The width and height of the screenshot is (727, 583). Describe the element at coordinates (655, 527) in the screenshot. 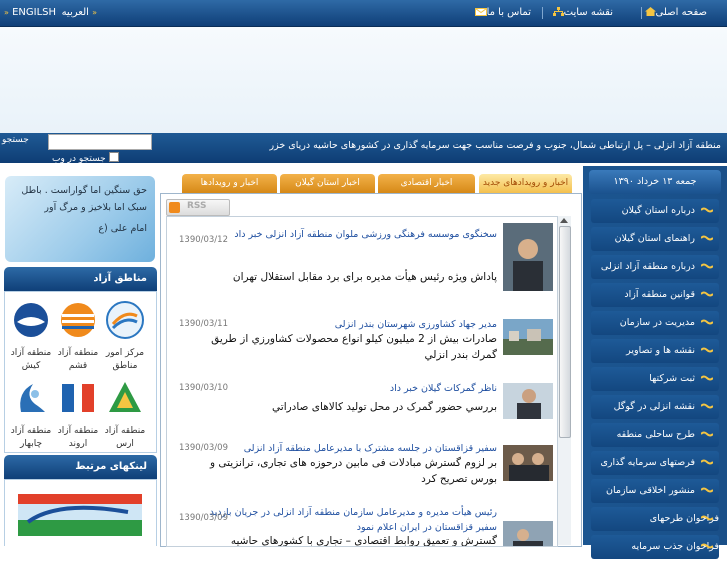

I see `sidebar-menu-item: فراخوان طرحهای پژوهشی` at that location.